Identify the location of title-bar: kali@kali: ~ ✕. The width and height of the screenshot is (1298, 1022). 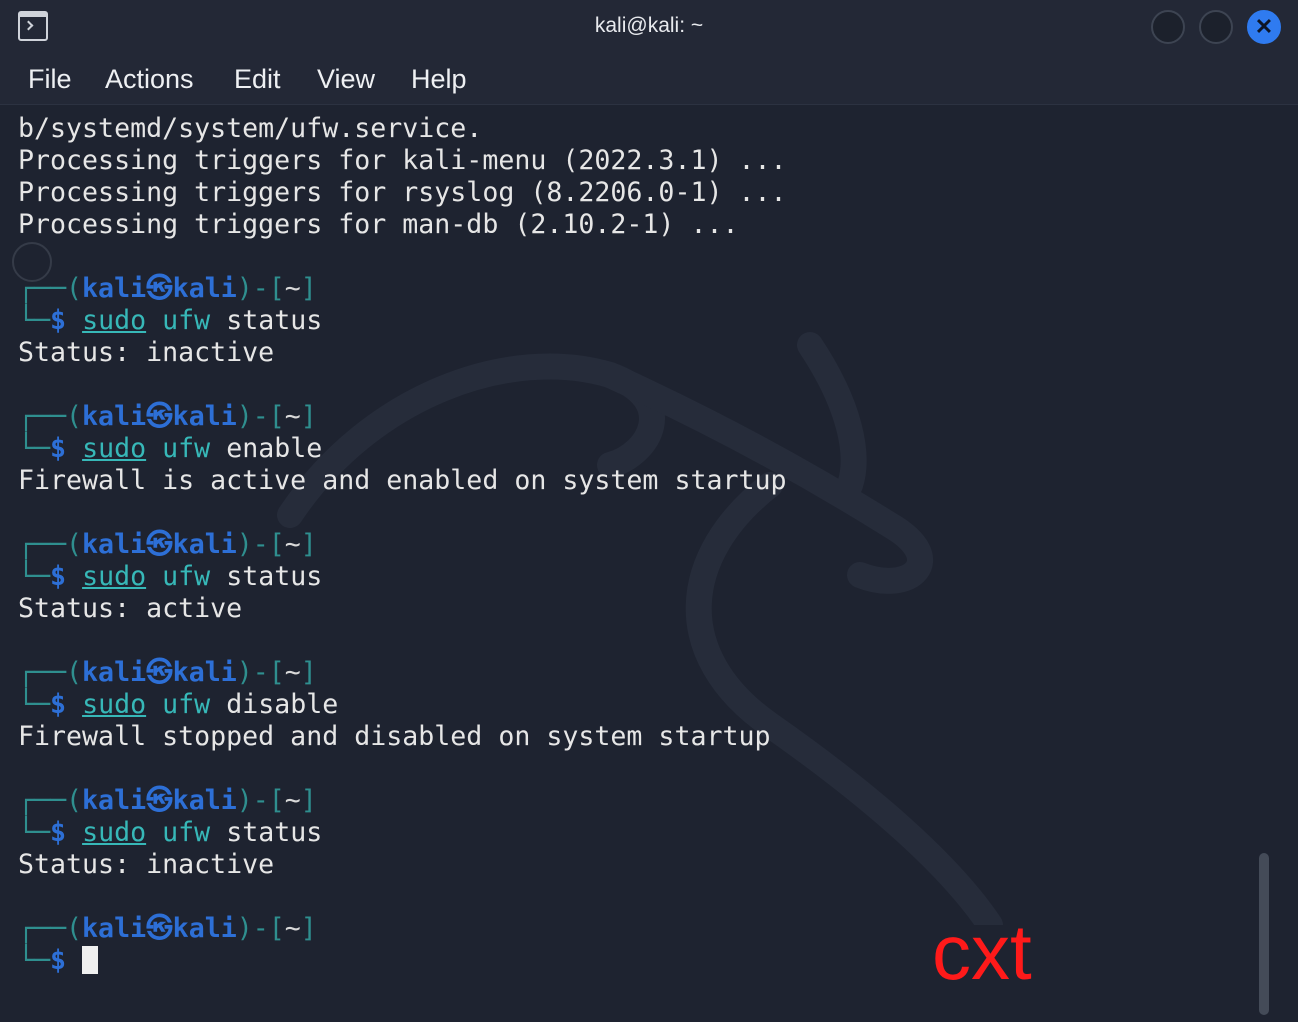
(649, 28).